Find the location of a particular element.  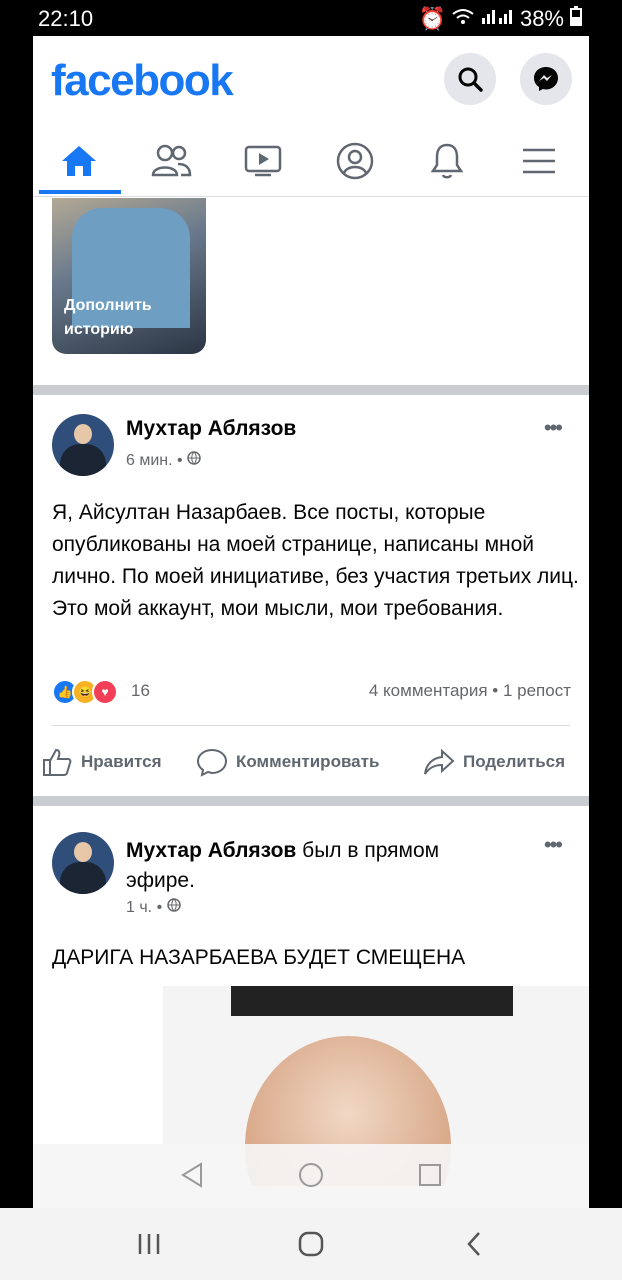

post-status-line2: эфире. is located at coordinates (160, 880).